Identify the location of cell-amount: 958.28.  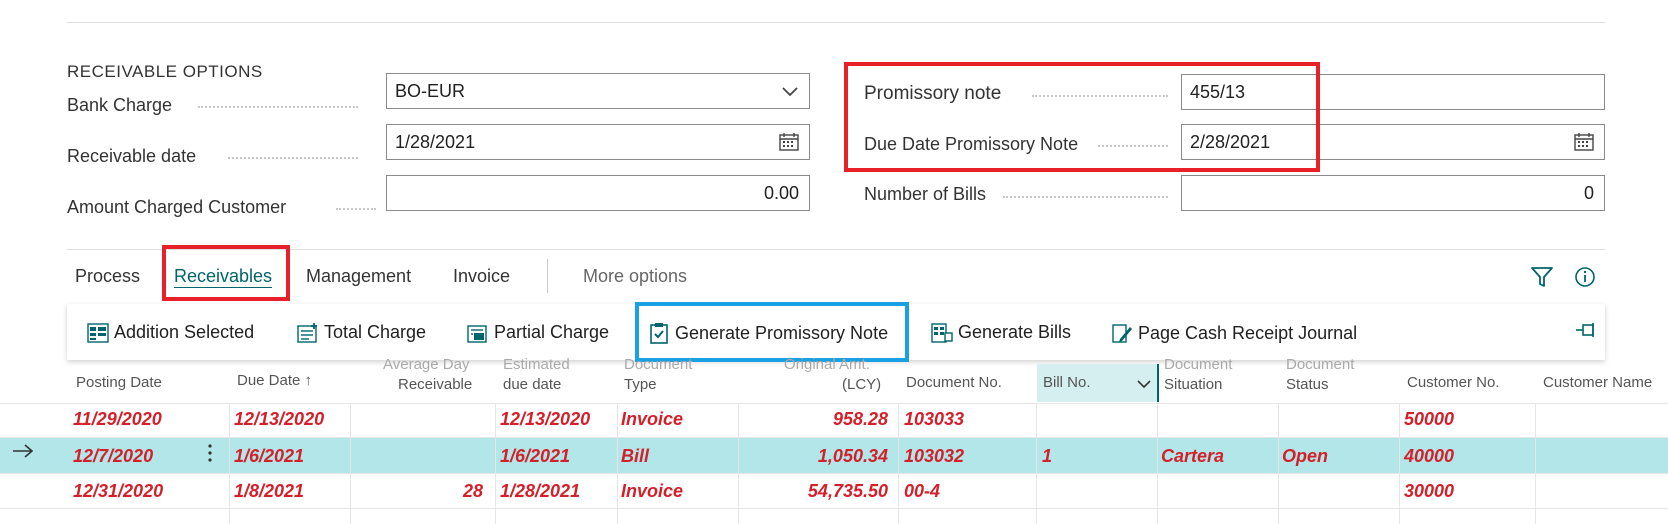
(815, 419).